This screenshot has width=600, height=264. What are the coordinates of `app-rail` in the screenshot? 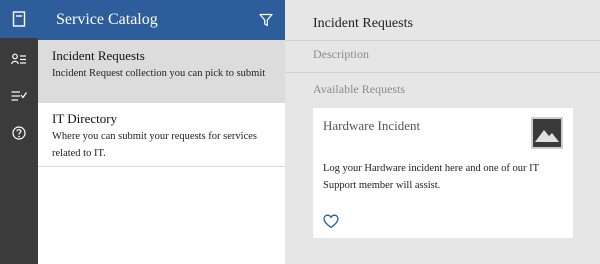 It's located at (19, 132).